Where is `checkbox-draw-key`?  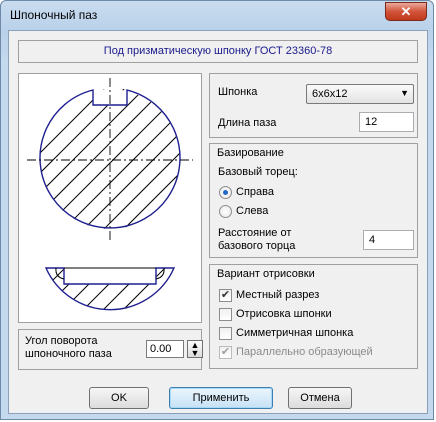 checkbox-draw-key is located at coordinates (225, 314).